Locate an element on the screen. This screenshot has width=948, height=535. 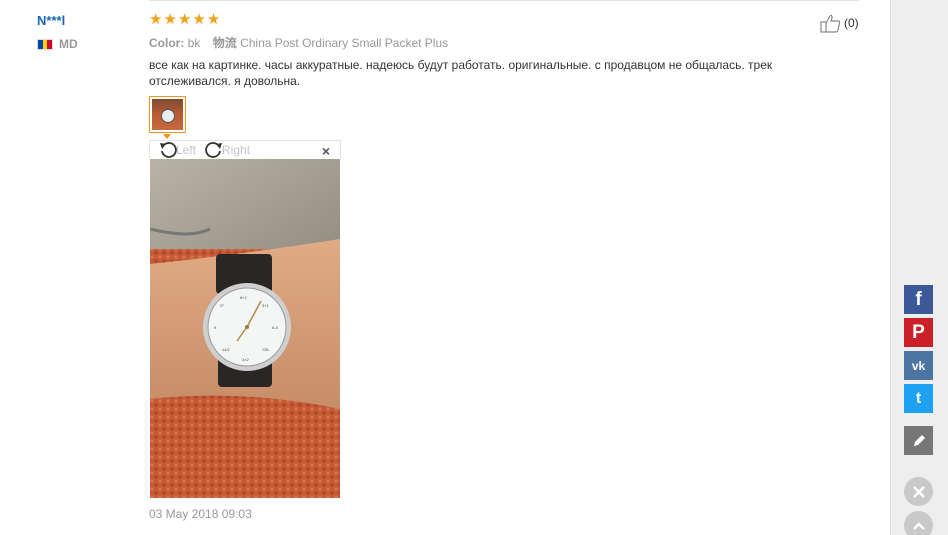
svg-text: 3+1 is located at coordinates (266, 305).